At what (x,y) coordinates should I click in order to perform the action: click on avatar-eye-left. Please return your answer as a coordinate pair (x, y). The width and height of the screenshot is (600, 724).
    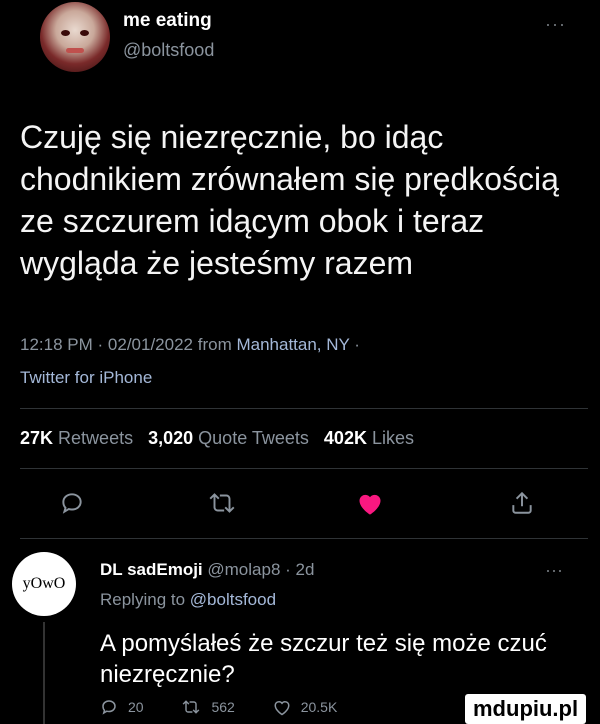
    Looking at the image, I should click on (65, 33).